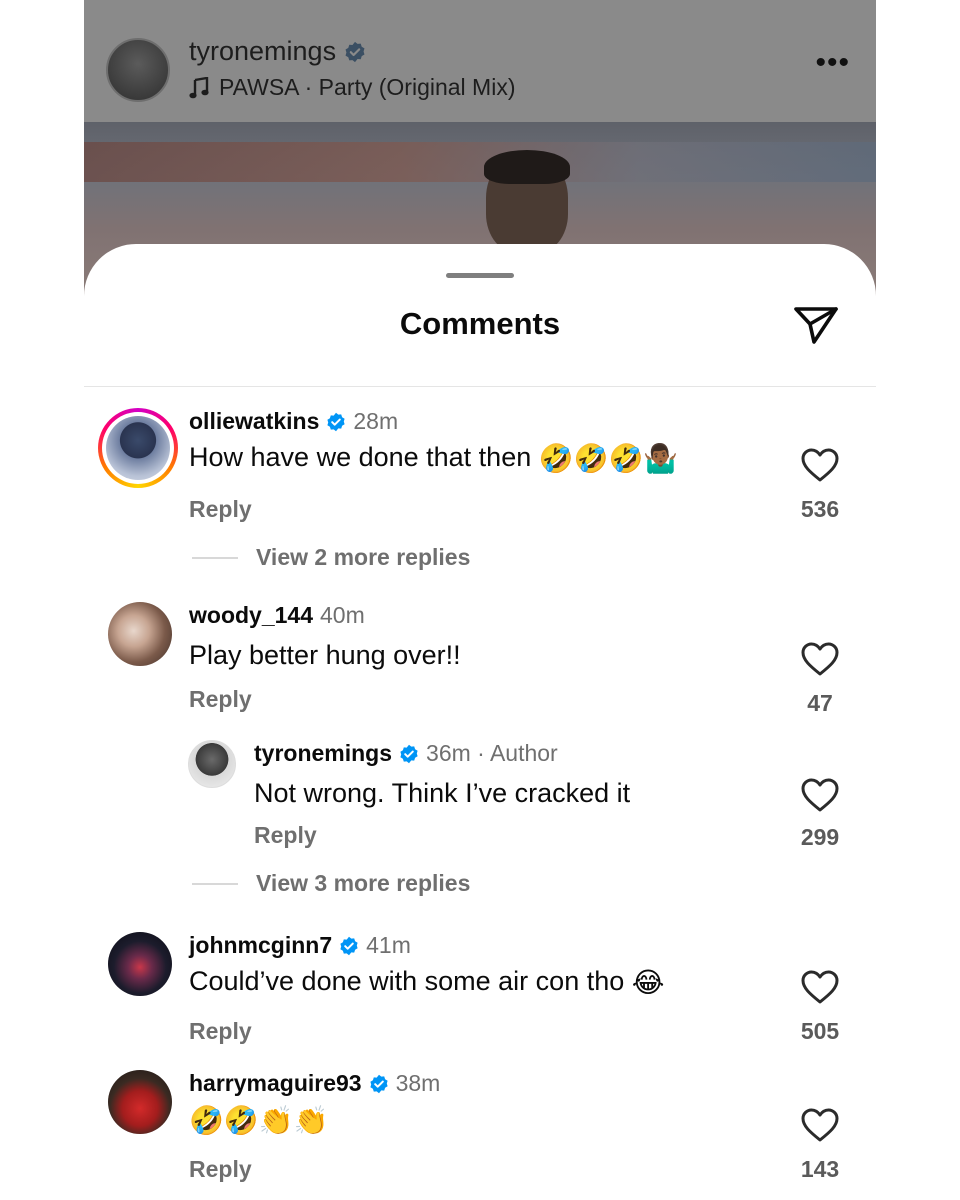  I want to click on sheet-grabber, so click(480, 275).